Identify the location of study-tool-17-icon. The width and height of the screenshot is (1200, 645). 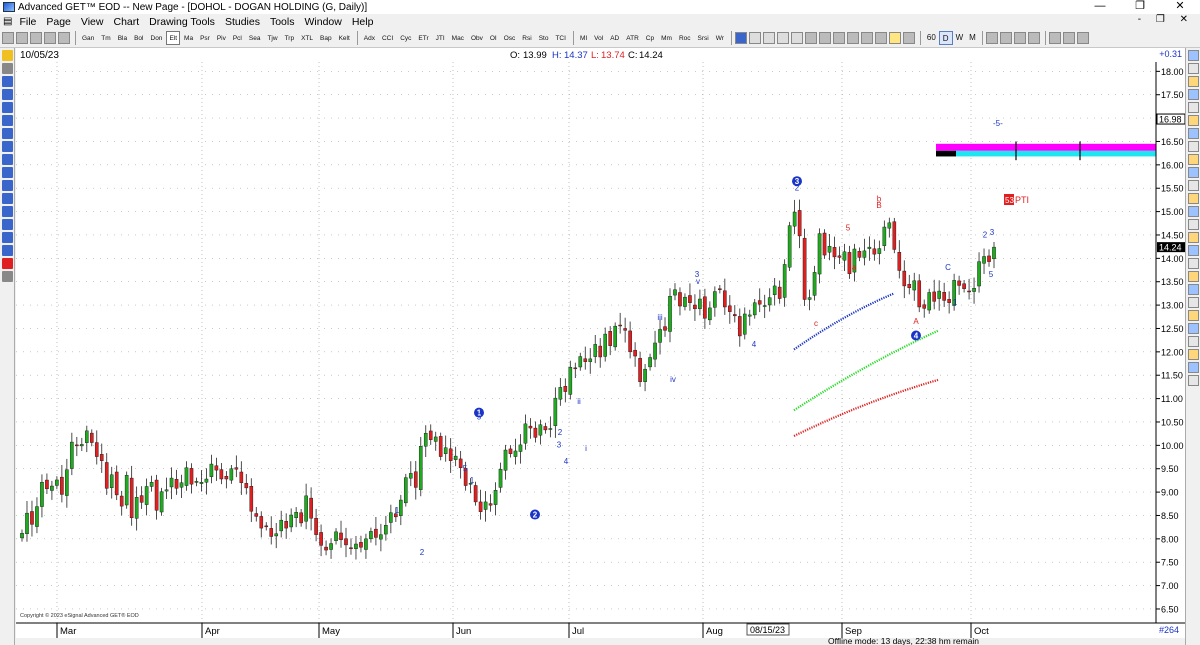
(1193, 263).